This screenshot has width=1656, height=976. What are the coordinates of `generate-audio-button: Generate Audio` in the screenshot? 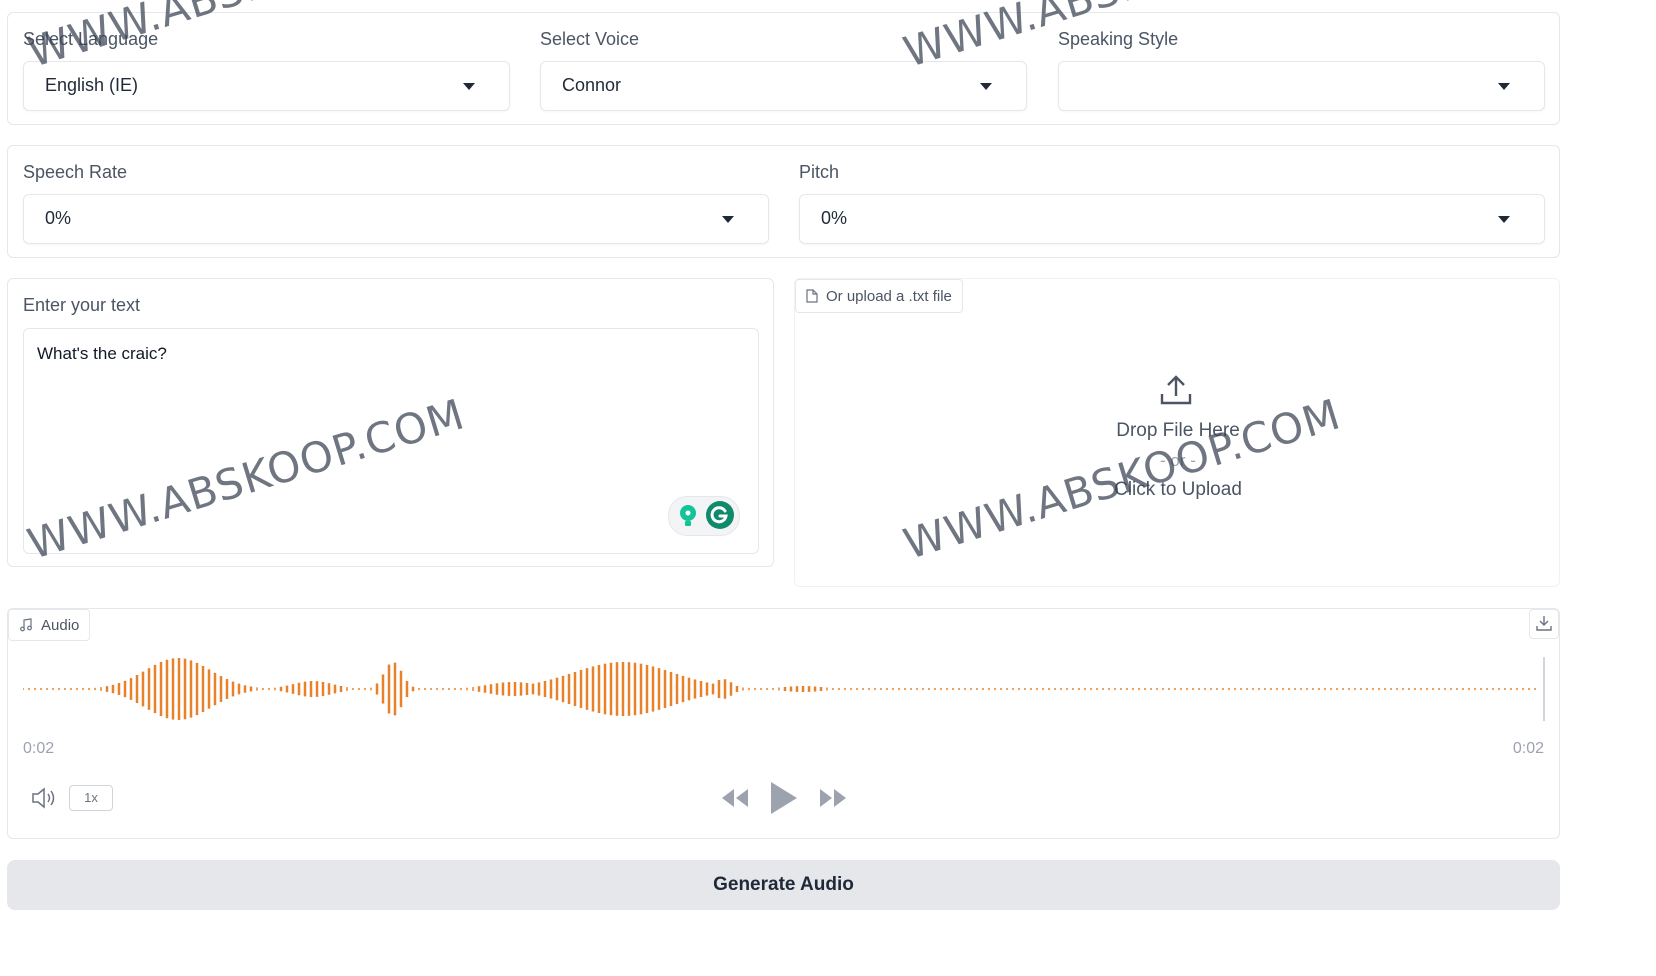 It's located at (783, 885).